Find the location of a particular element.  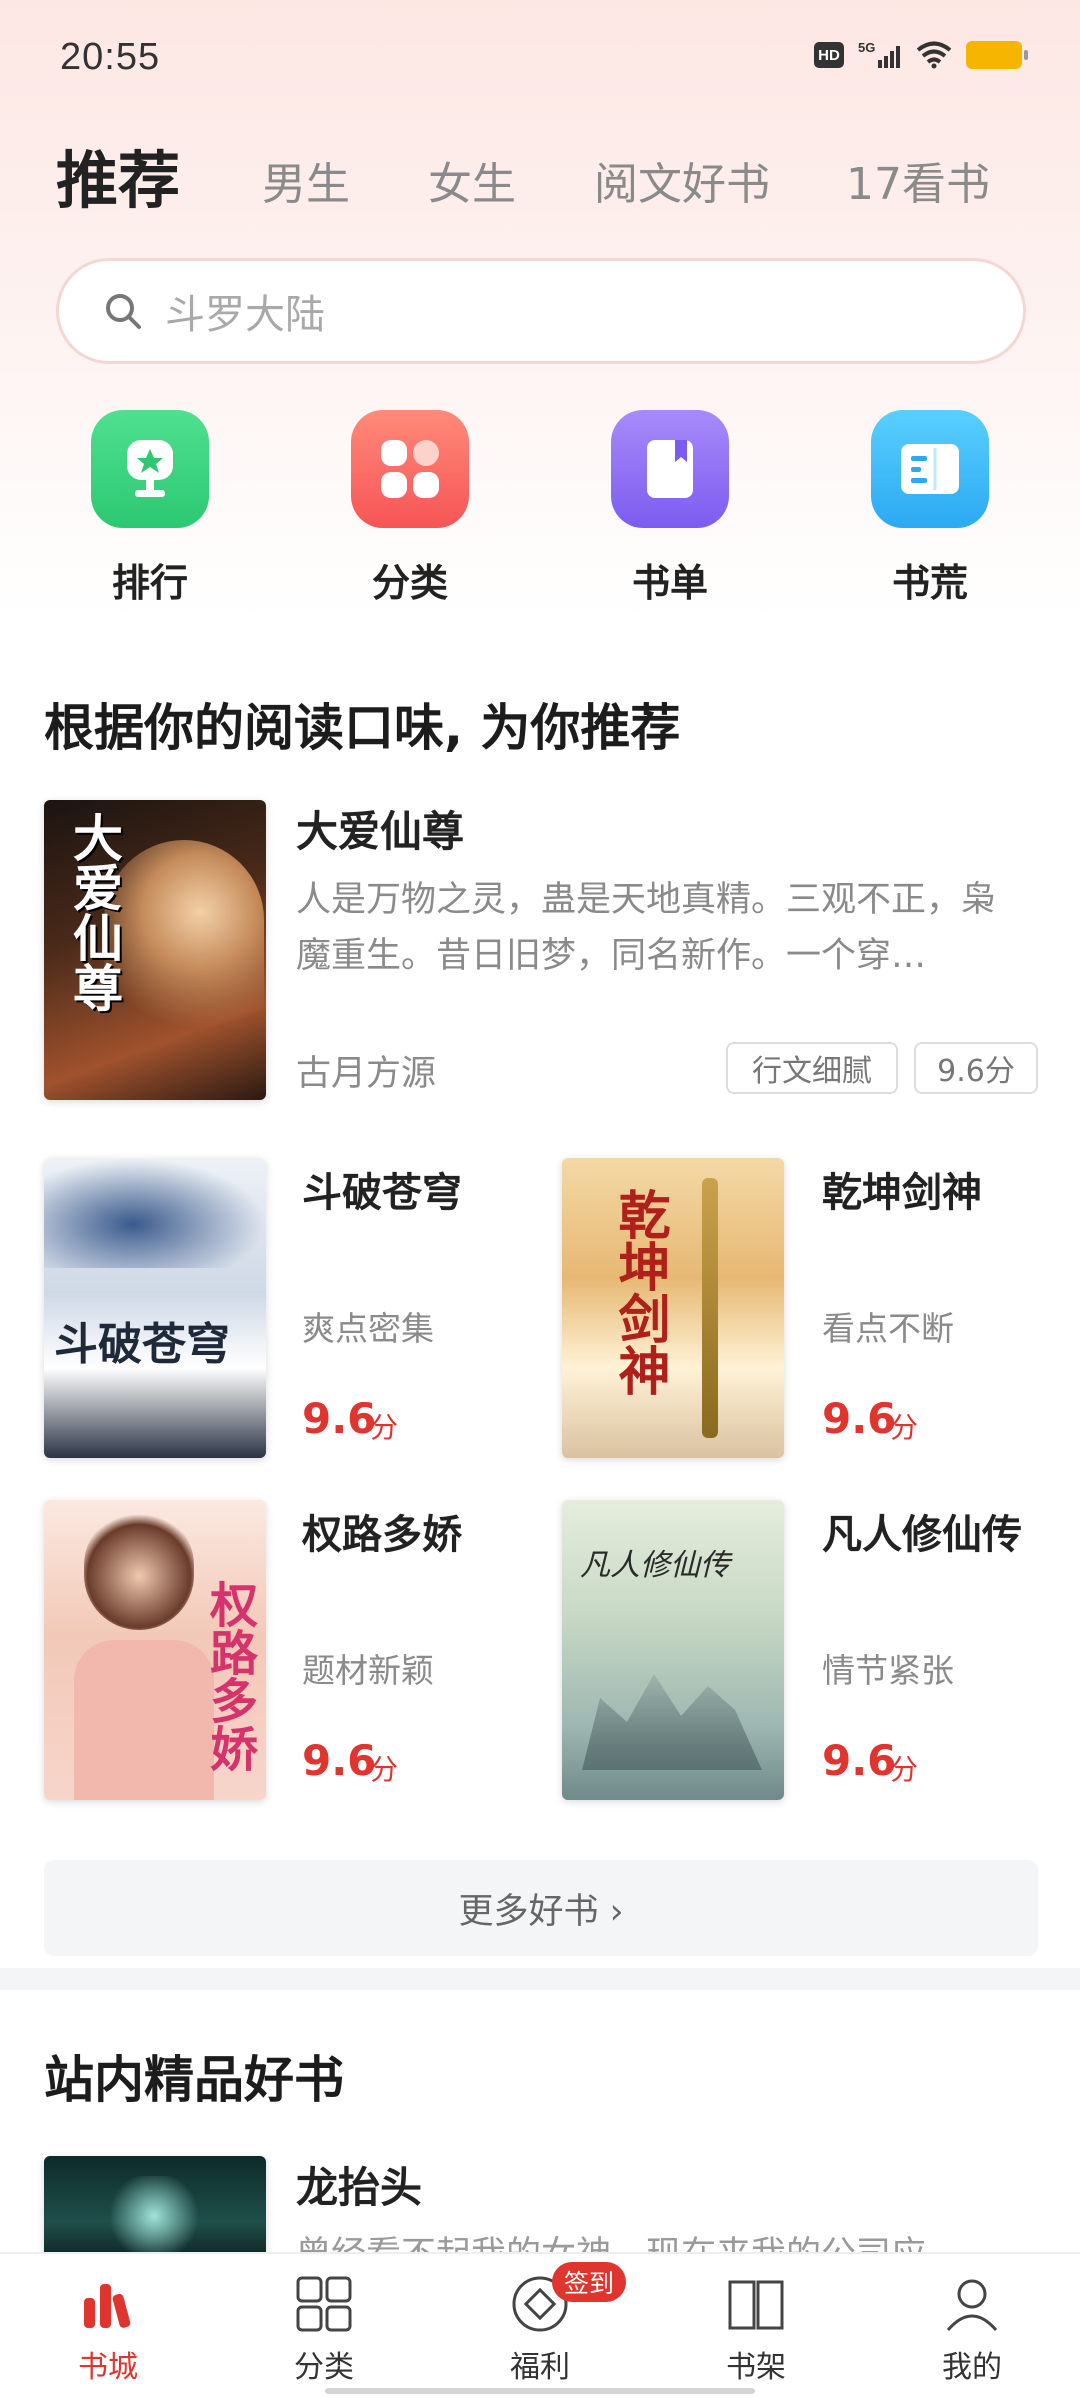

quick-entries: 排行 分类 书单 书荒 is located at coordinates (540, 510).